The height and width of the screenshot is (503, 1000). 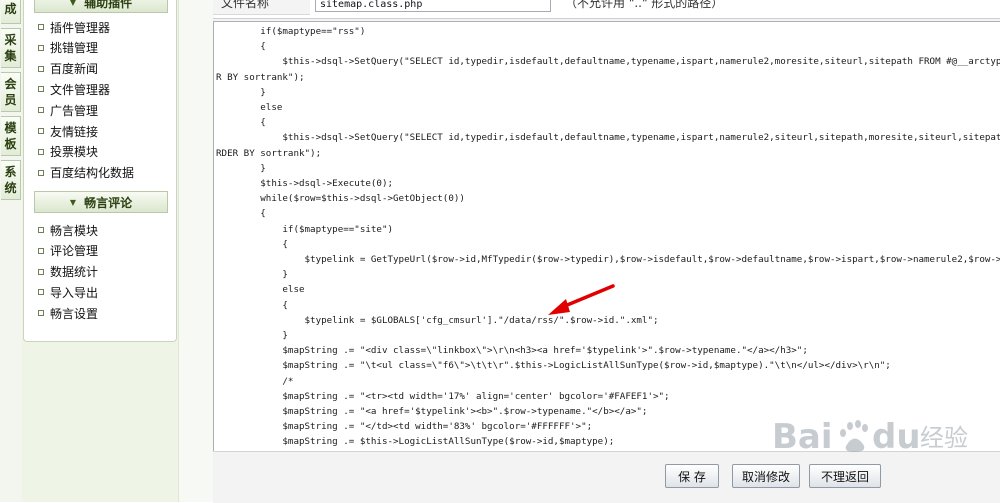 What do you see at coordinates (92, 173) in the screenshot?
I see `sidebar-menu-label: 百度结构化数据` at bounding box center [92, 173].